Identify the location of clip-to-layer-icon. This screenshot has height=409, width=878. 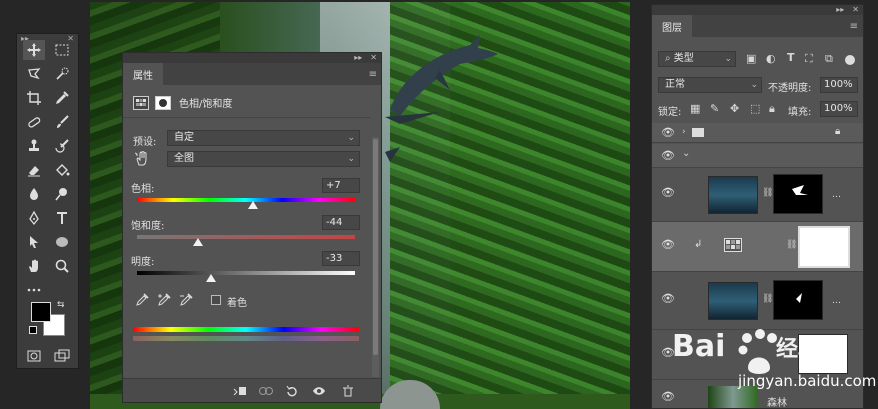
(240, 391).